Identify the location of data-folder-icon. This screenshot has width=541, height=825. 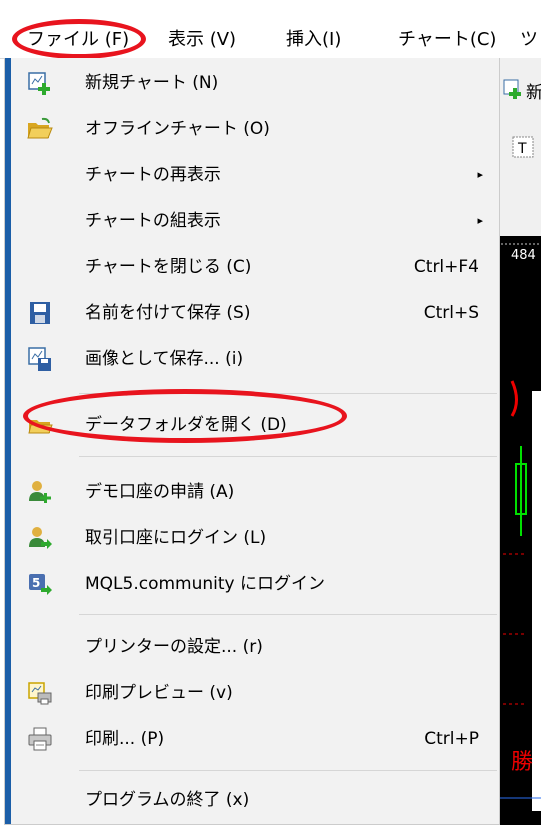
(40, 427).